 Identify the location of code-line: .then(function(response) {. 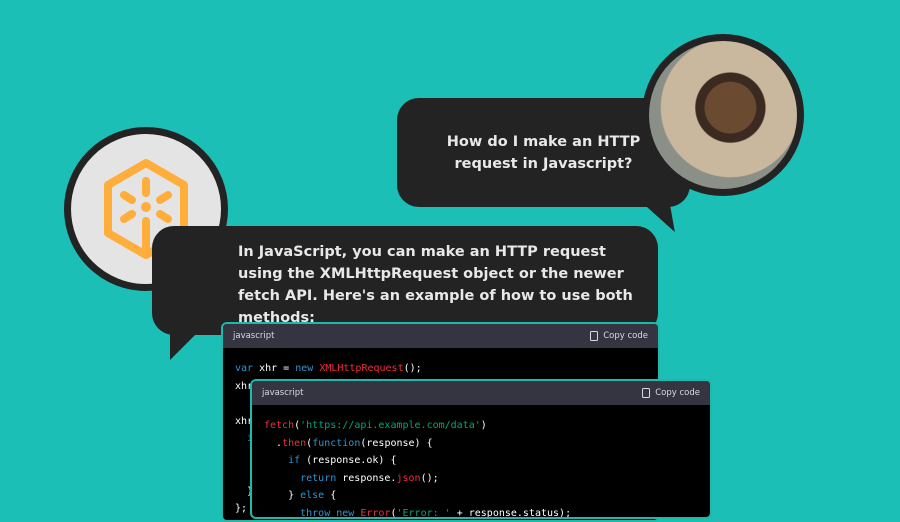
(481, 444).